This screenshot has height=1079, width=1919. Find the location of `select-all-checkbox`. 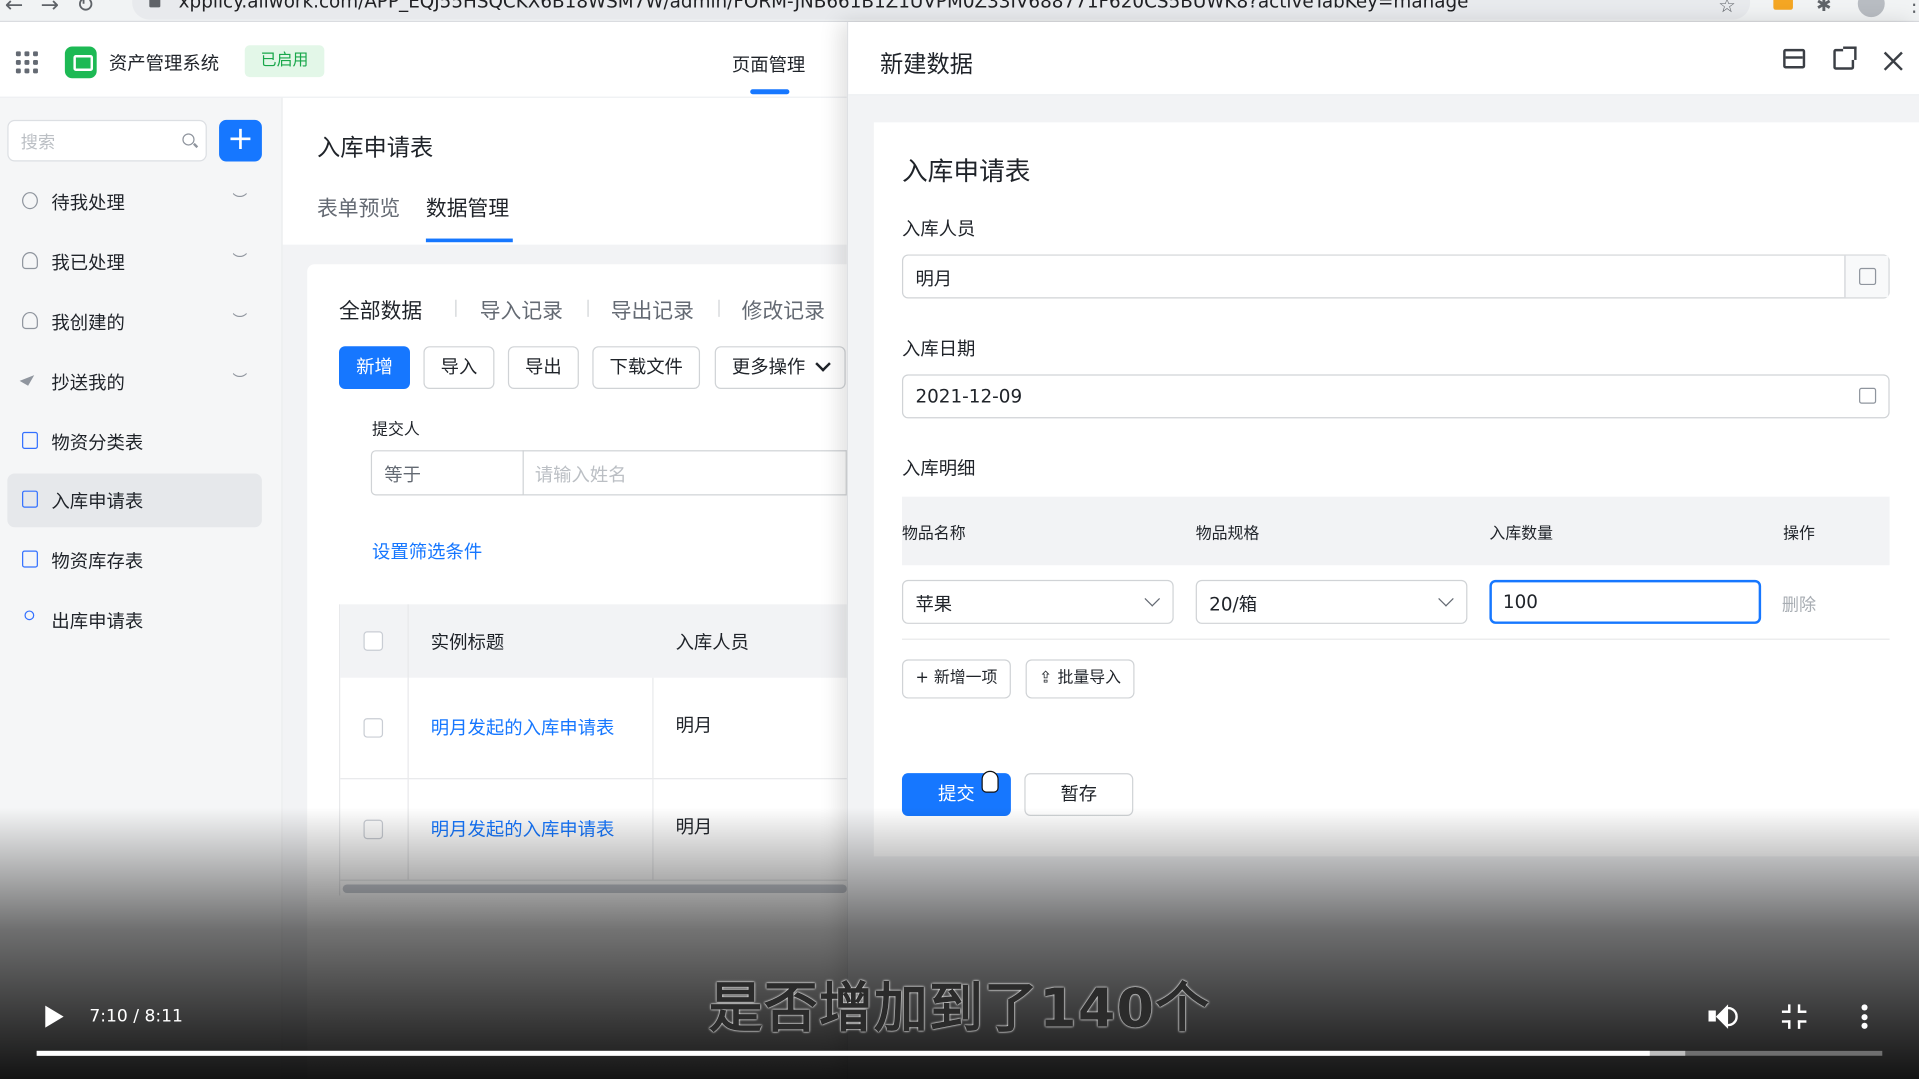

select-all-checkbox is located at coordinates (373, 641).